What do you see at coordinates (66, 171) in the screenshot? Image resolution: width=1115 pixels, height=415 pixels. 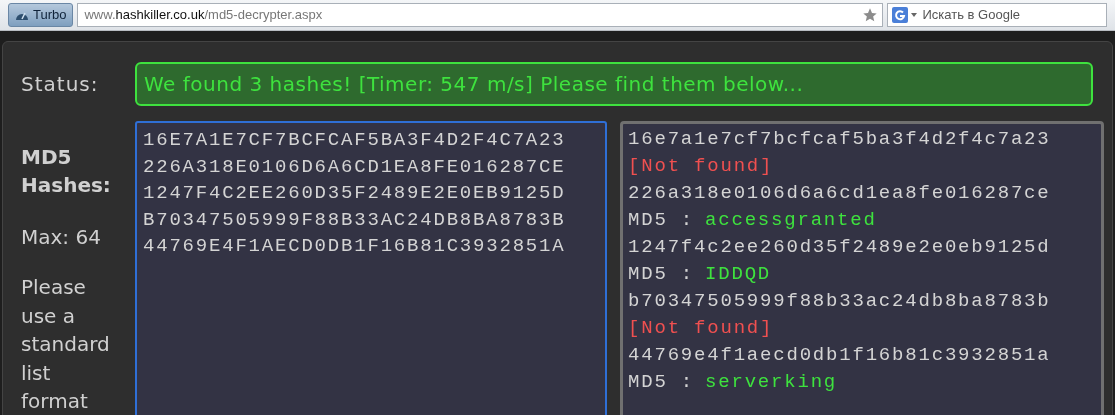 I see `hashes-label: MD5 Hashes:` at bounding box center [66, 171].